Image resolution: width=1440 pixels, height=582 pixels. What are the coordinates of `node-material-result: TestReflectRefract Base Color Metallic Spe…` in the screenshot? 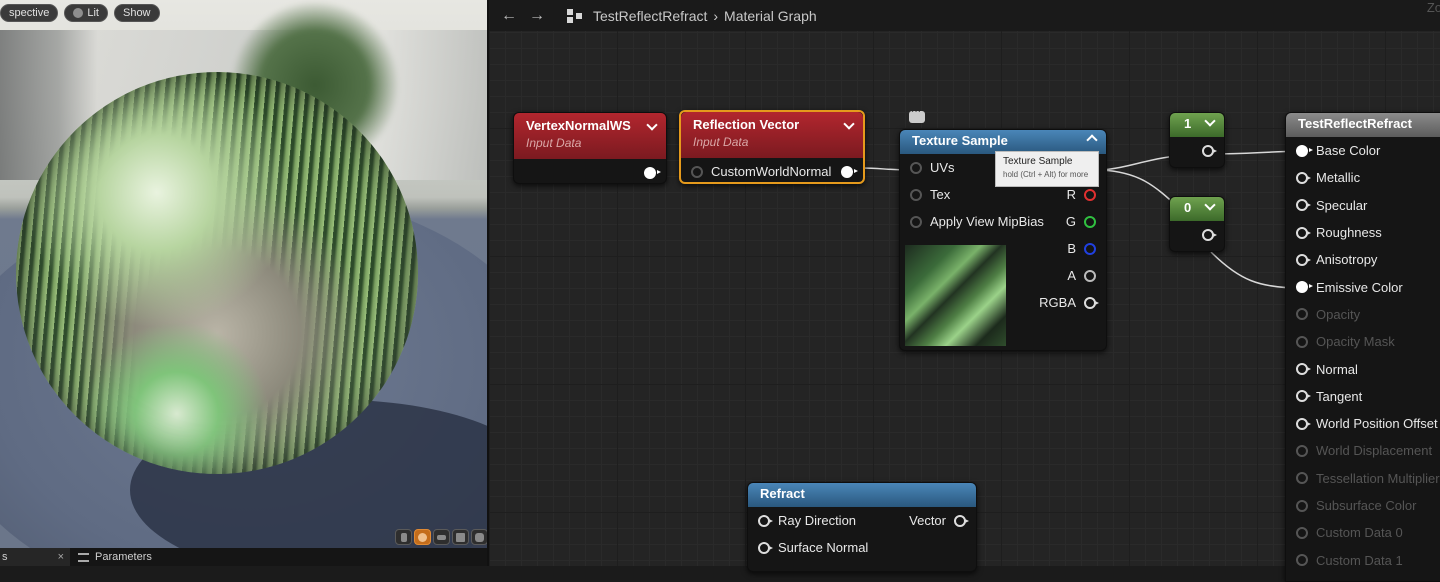 It's located at (1362, 347).